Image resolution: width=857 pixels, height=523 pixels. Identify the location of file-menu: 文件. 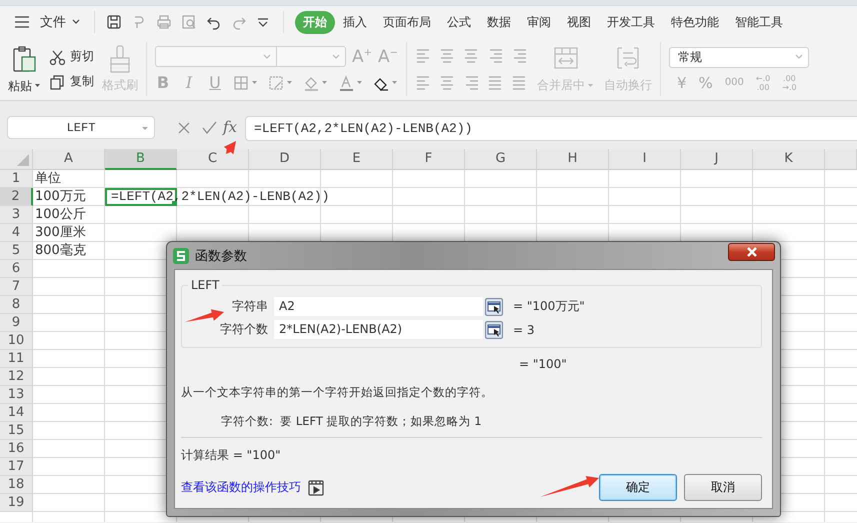
(60, 22).